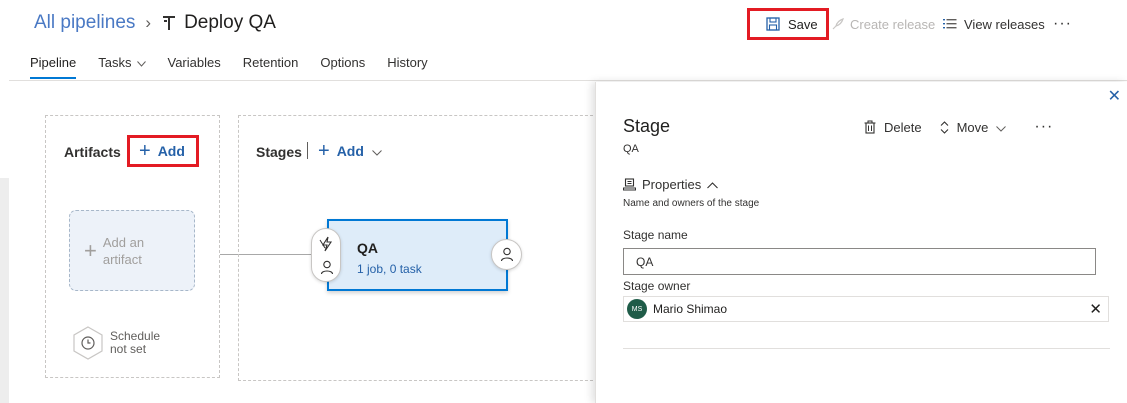  What do you see at coordinates (171, 151) in the screenshot?
I see `add-artifact-label: Add` at bounding box center [171, 151].